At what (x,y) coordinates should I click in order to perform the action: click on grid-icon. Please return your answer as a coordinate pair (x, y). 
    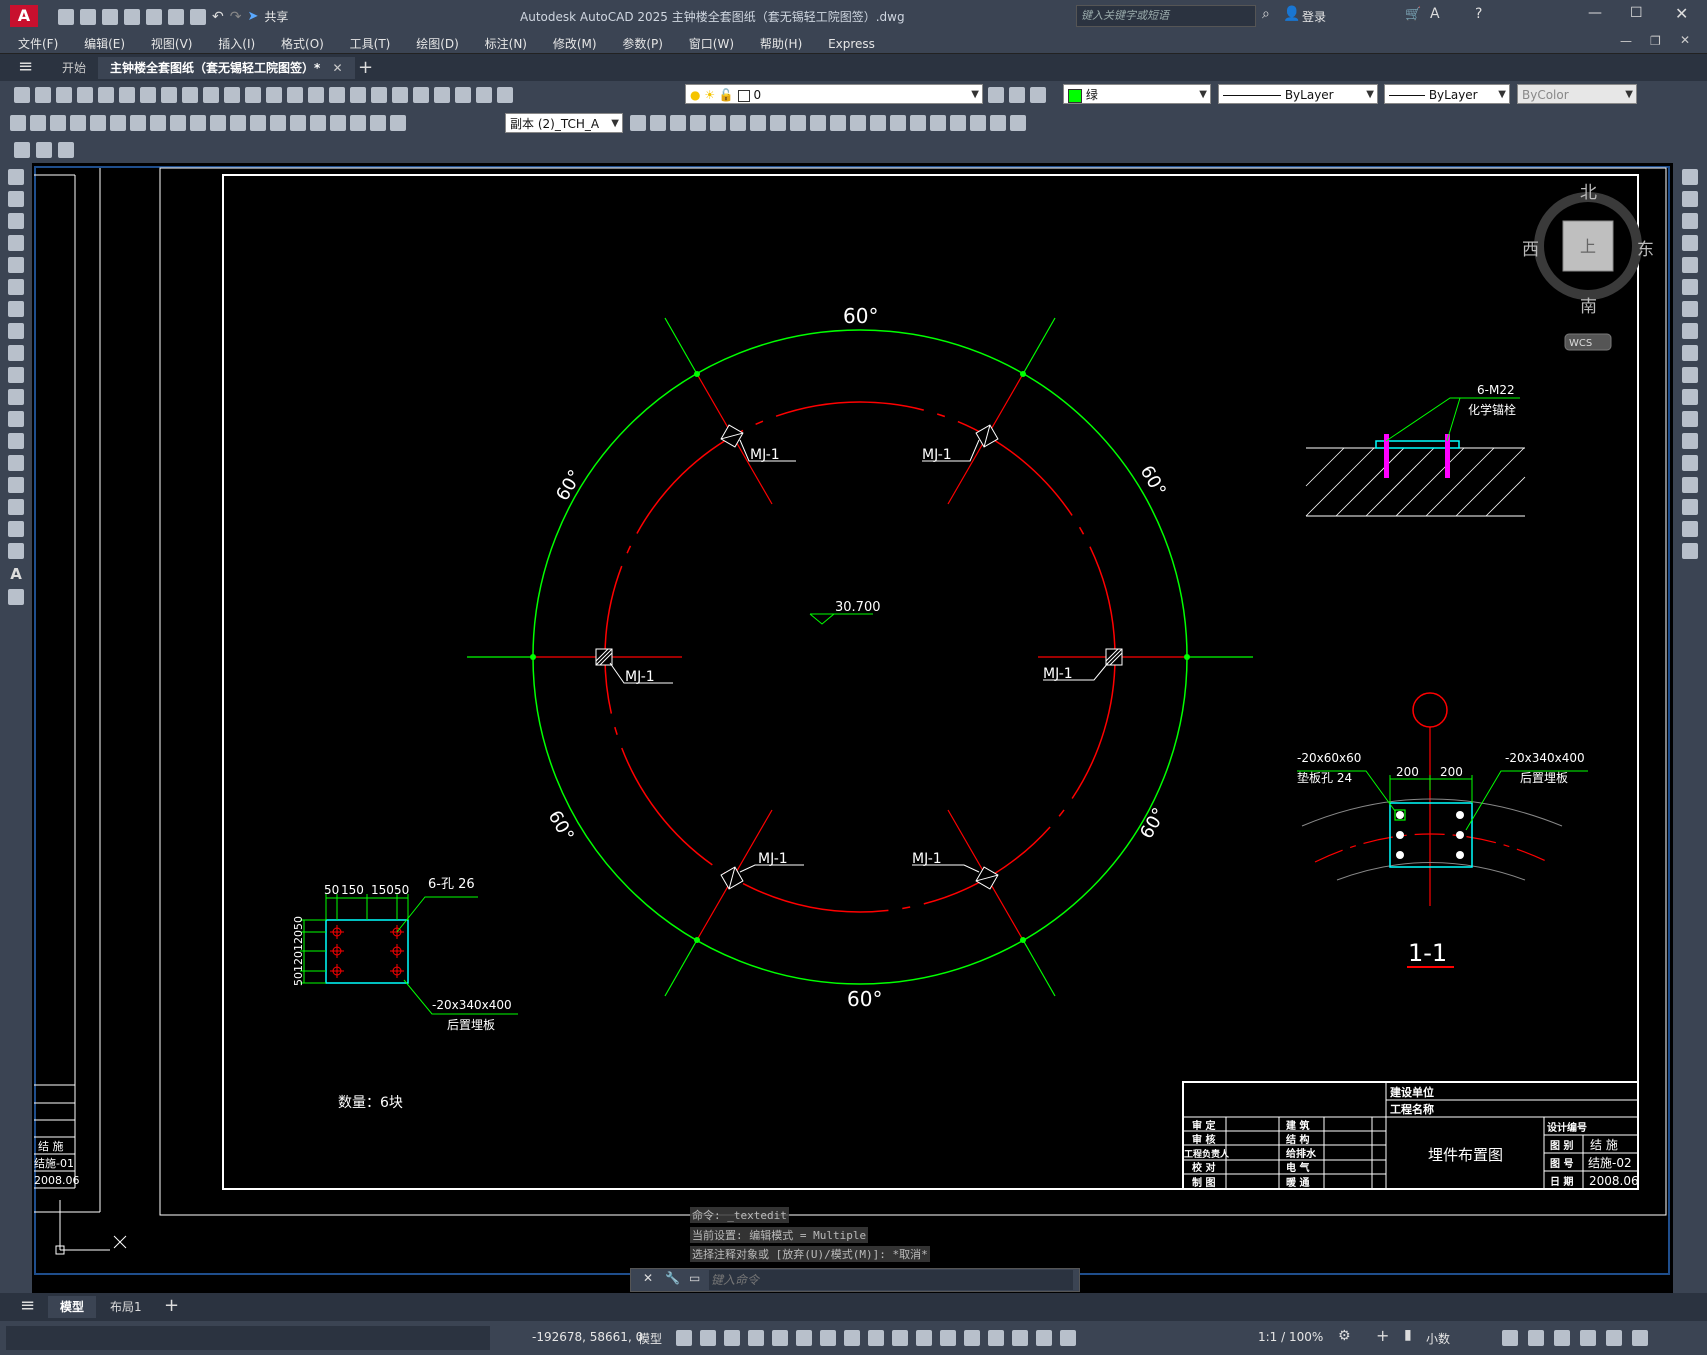
    Looking at the image, I should click on (684, 1338).